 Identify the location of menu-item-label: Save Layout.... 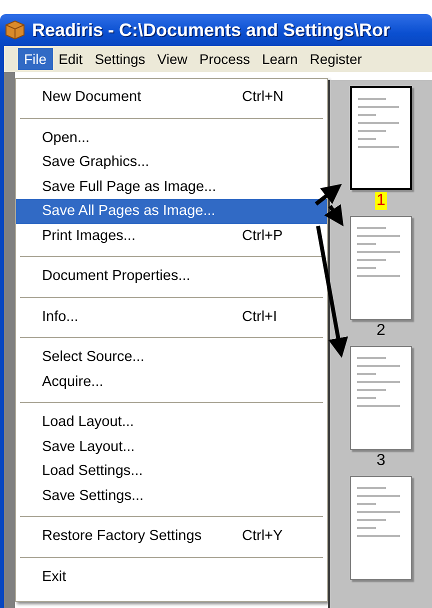
(89, 446).